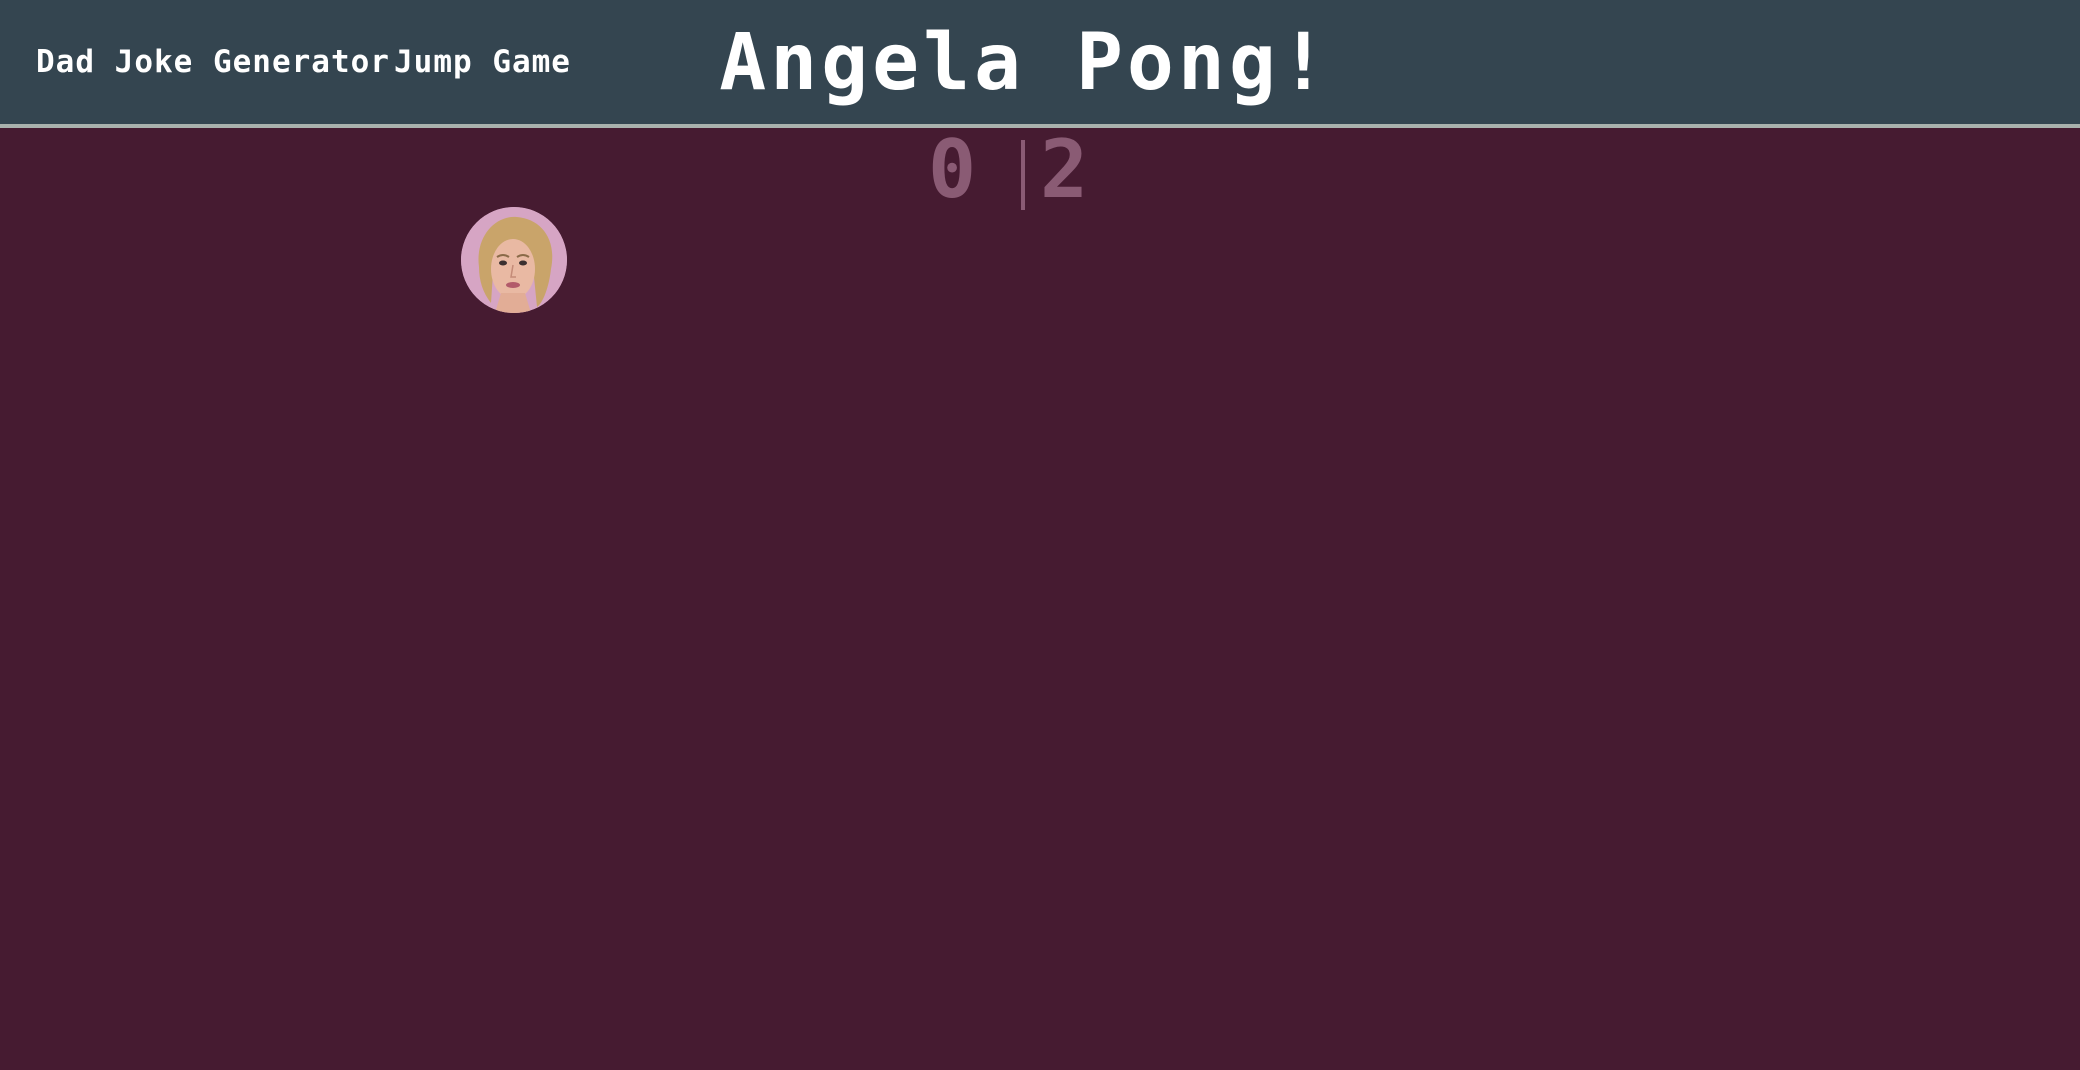 The width and height of the screenshot is (2080, 1070). I want to click on angela-face-ball, so click(514, 260).